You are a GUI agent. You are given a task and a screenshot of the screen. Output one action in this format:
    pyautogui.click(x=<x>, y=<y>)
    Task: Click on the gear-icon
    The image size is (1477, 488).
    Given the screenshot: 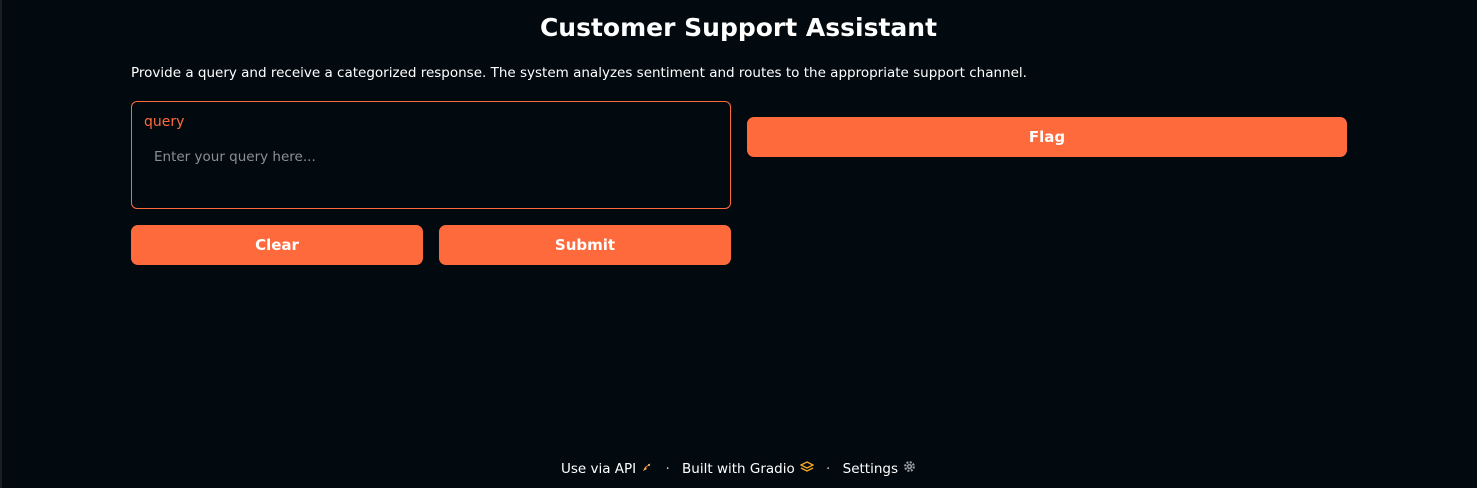 What is the action you would take?
    pyautogui.click(x=909, y=469)
    